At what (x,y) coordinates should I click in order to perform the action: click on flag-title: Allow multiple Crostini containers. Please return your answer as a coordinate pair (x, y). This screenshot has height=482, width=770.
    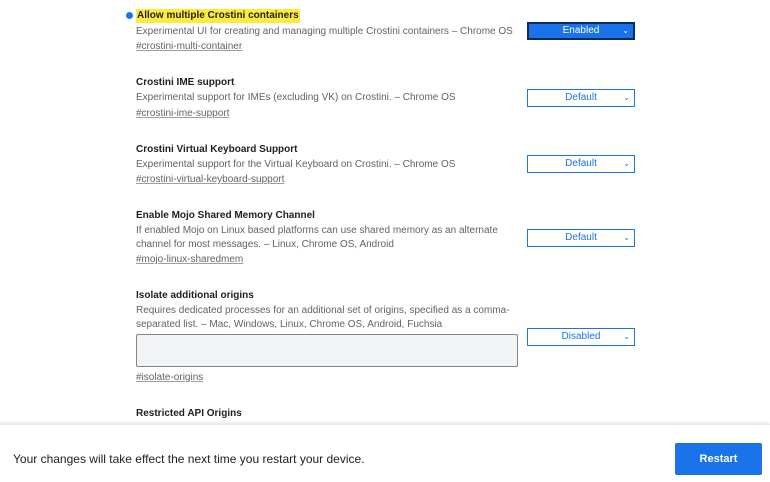
    Looking at the image, I should click on (218, 16).